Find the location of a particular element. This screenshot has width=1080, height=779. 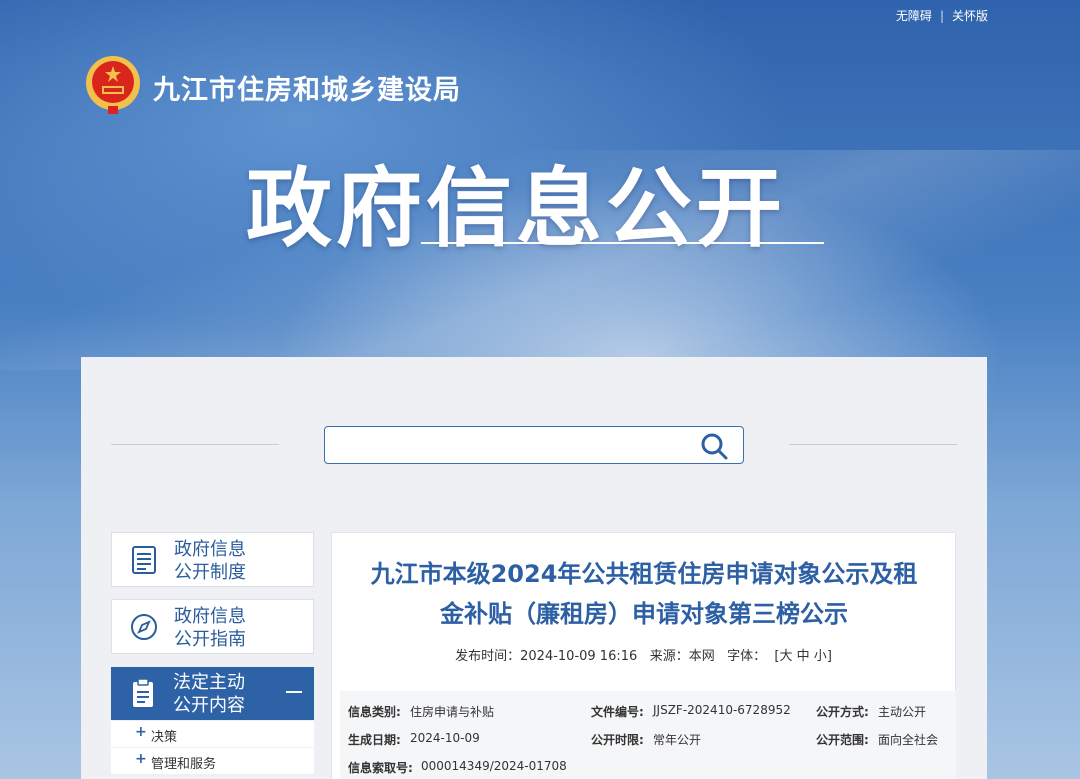

search-box is located at coordinates (534, 445).